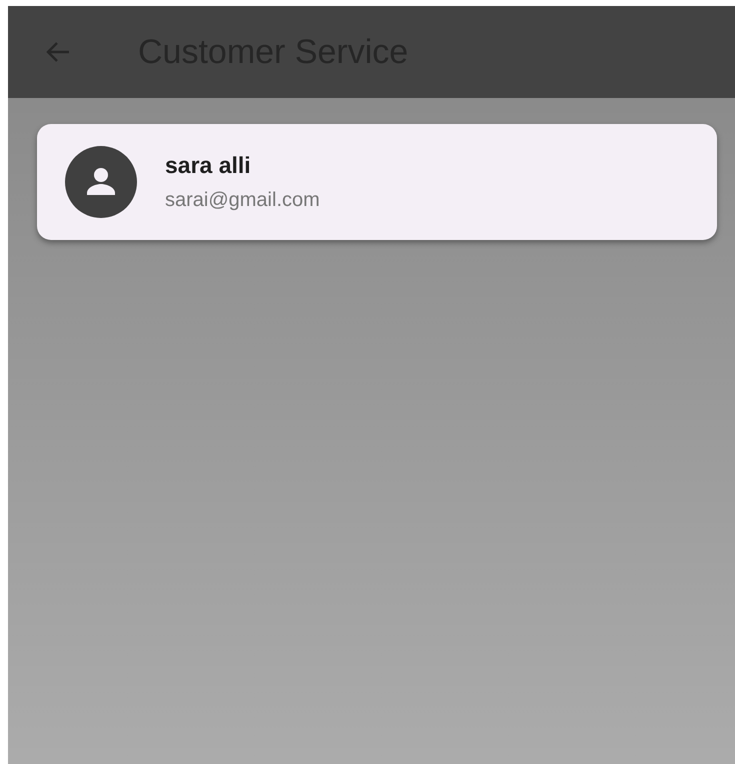 This screenshot has height=764, width=735. Describe the element at coordinates (377, 182) in the screenshot. I see `contact-card: sara alli sarai@gmail.com` at that location.